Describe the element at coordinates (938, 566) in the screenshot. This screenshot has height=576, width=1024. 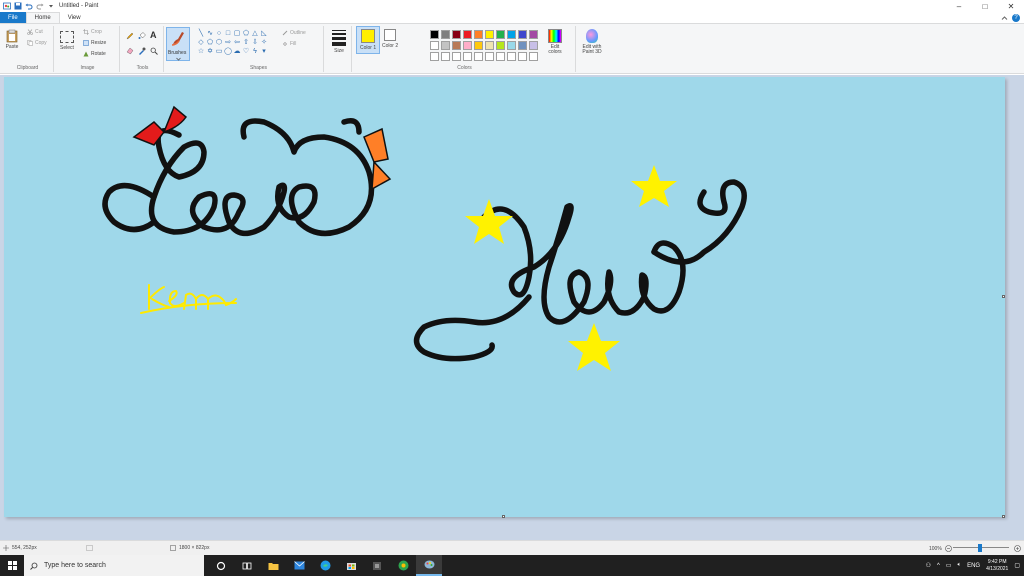
I see `show-hidden-icons-icon: ^` at that location.